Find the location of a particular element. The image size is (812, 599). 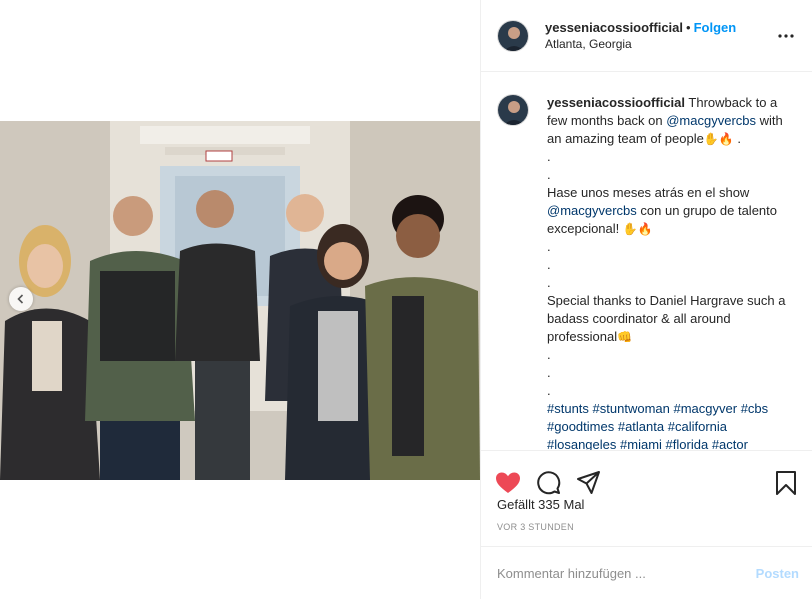

hashtag-link: #california is located at coordinates (697, 426).